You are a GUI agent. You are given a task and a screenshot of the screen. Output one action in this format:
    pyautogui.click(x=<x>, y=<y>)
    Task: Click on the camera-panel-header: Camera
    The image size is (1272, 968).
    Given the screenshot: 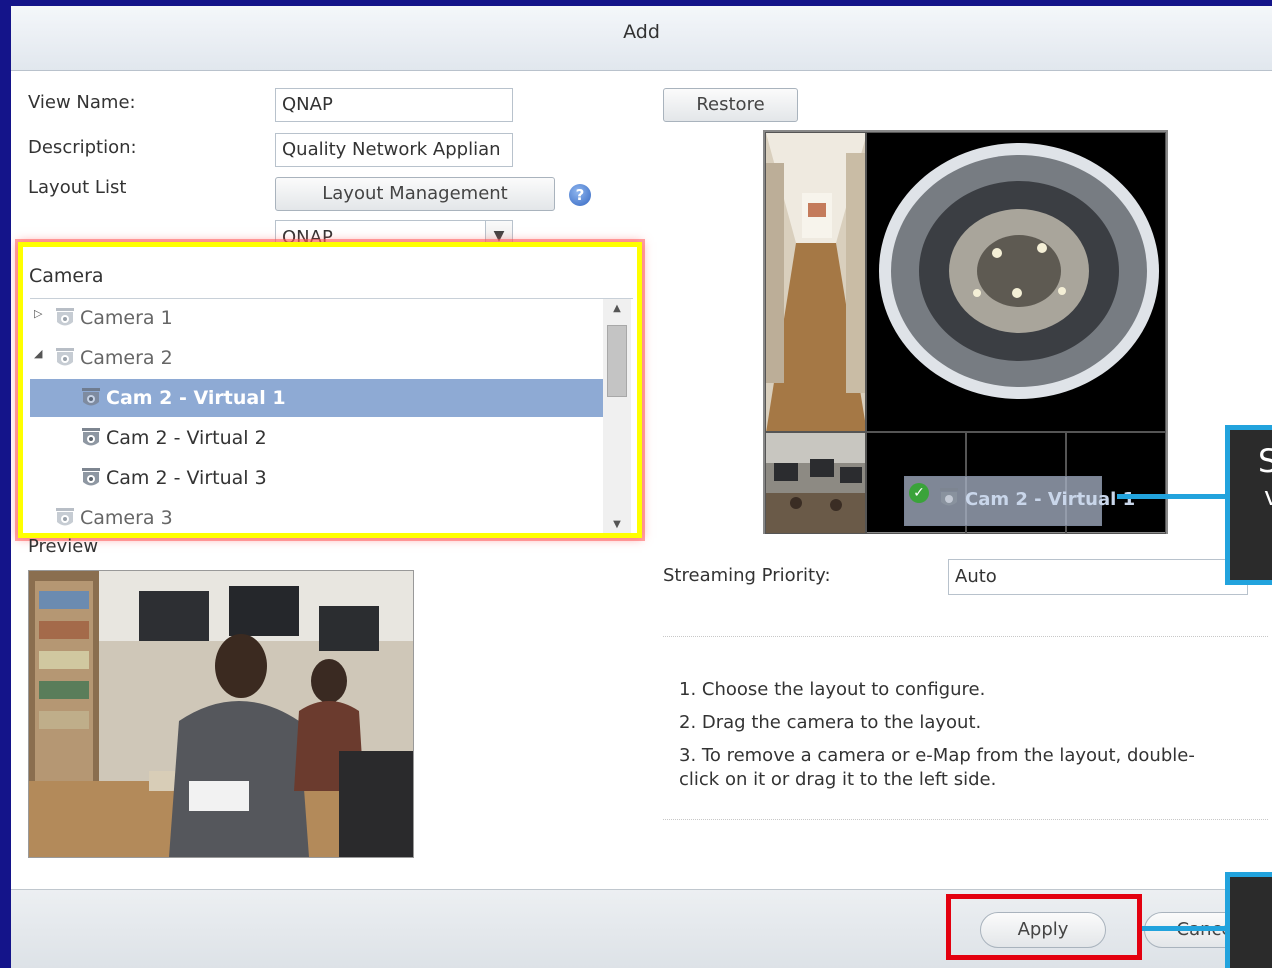 What is the action you would take?
    pyautogui.click(x=66, y=276)
    